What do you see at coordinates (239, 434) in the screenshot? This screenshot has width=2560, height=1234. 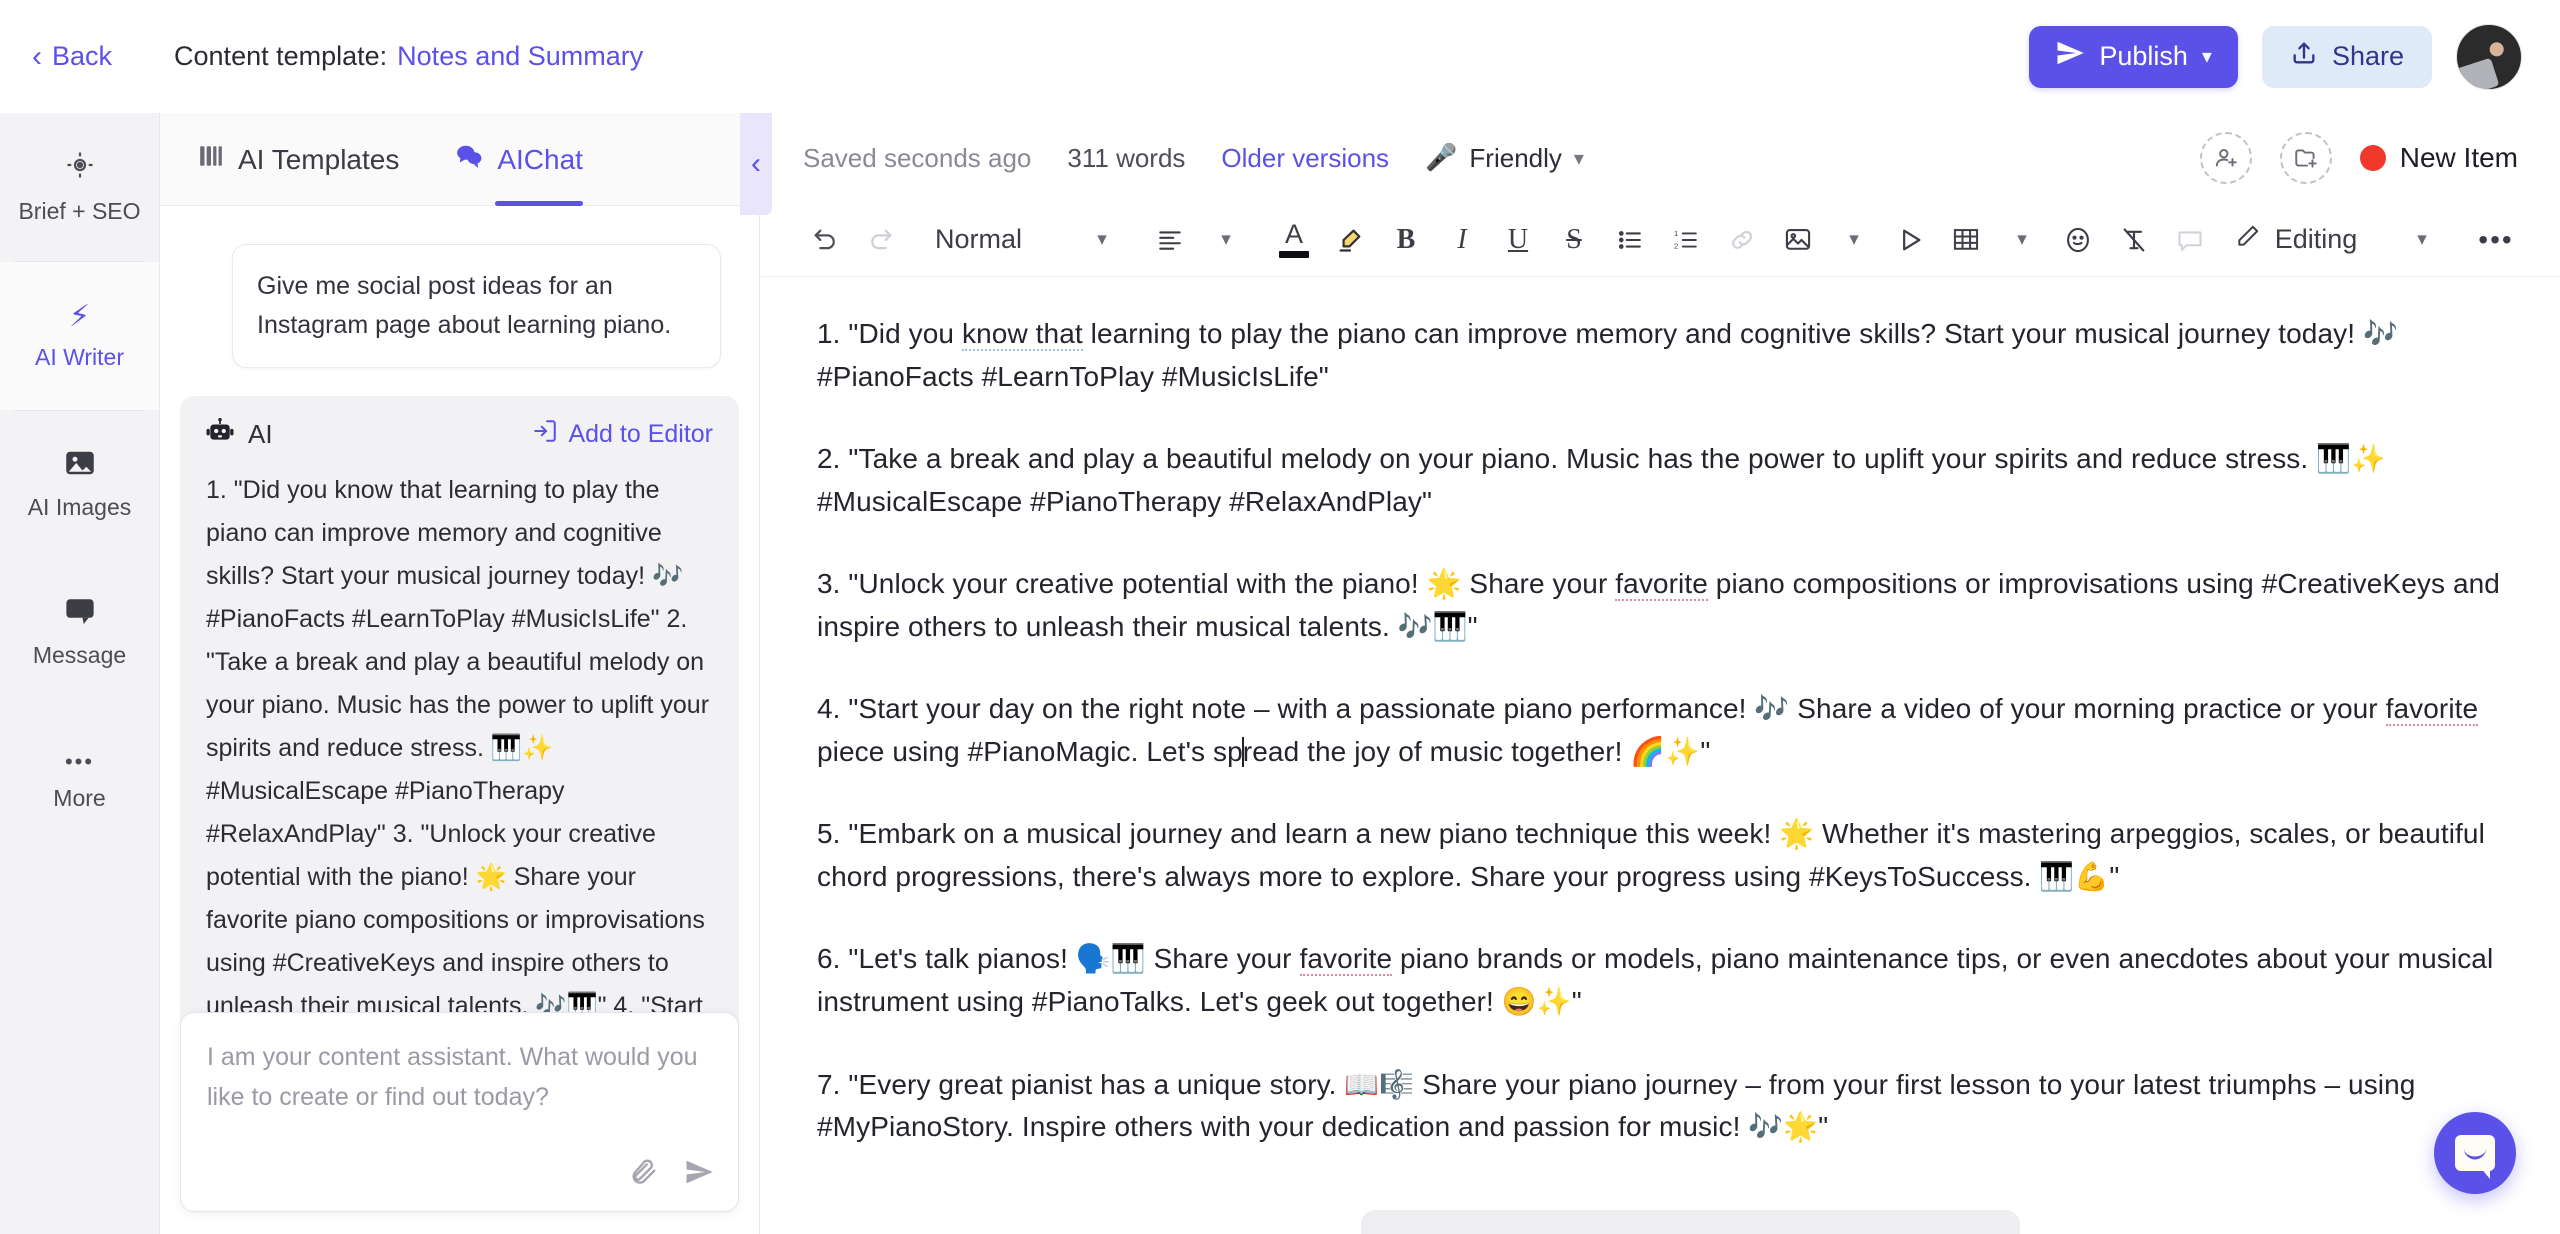 I see `chat-ai-author: AI` at bounding box center [239, 434].